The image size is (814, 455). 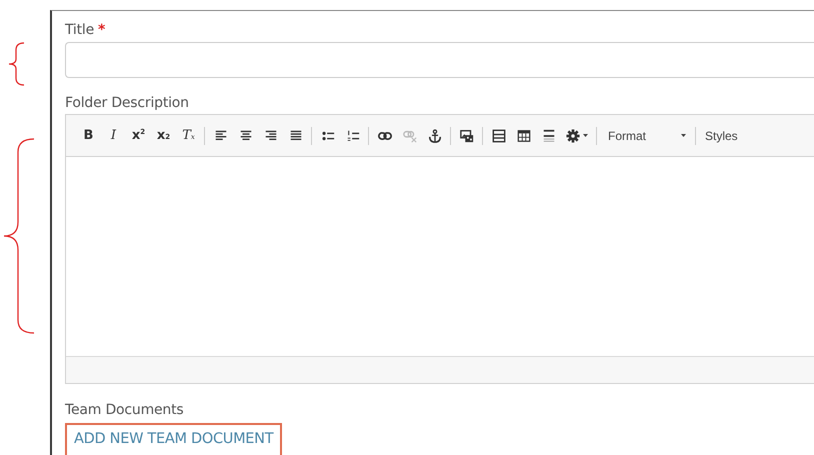 I want to click on section-label: Team Documents, so click(x=124, y=410).